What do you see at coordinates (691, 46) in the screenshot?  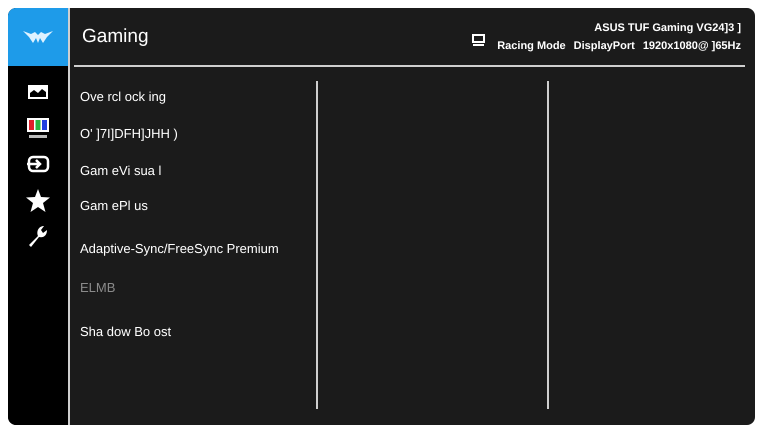 I see `resolution-label: 1920x1080@ ]65Hz` at bounding box center [691, 46].